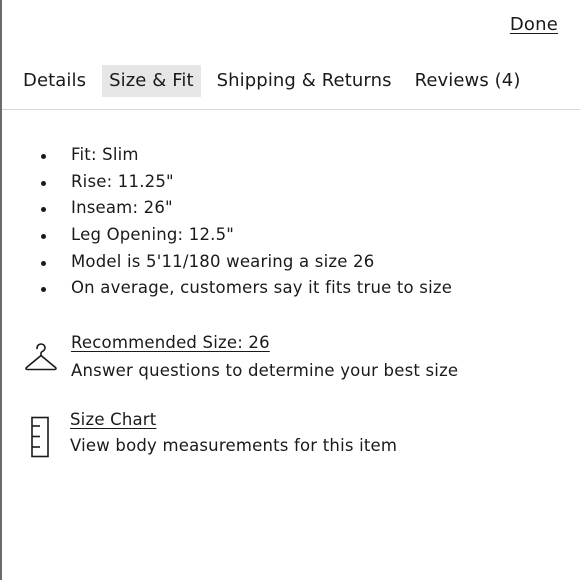 This screenshot has height=580, width=580. What do you see at coordinates (234, 445) in the screenshot?
I see `size-chart-subtitle: View body measurements for this item` at bounding box center [234, 445].